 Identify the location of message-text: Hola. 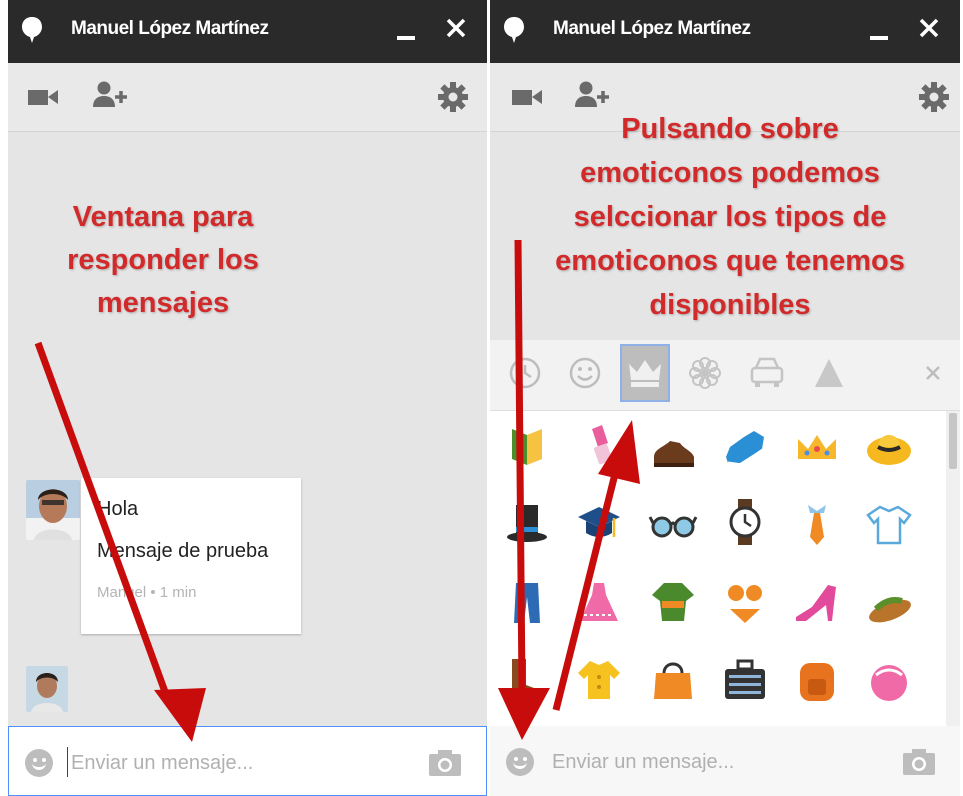
(118, 509).